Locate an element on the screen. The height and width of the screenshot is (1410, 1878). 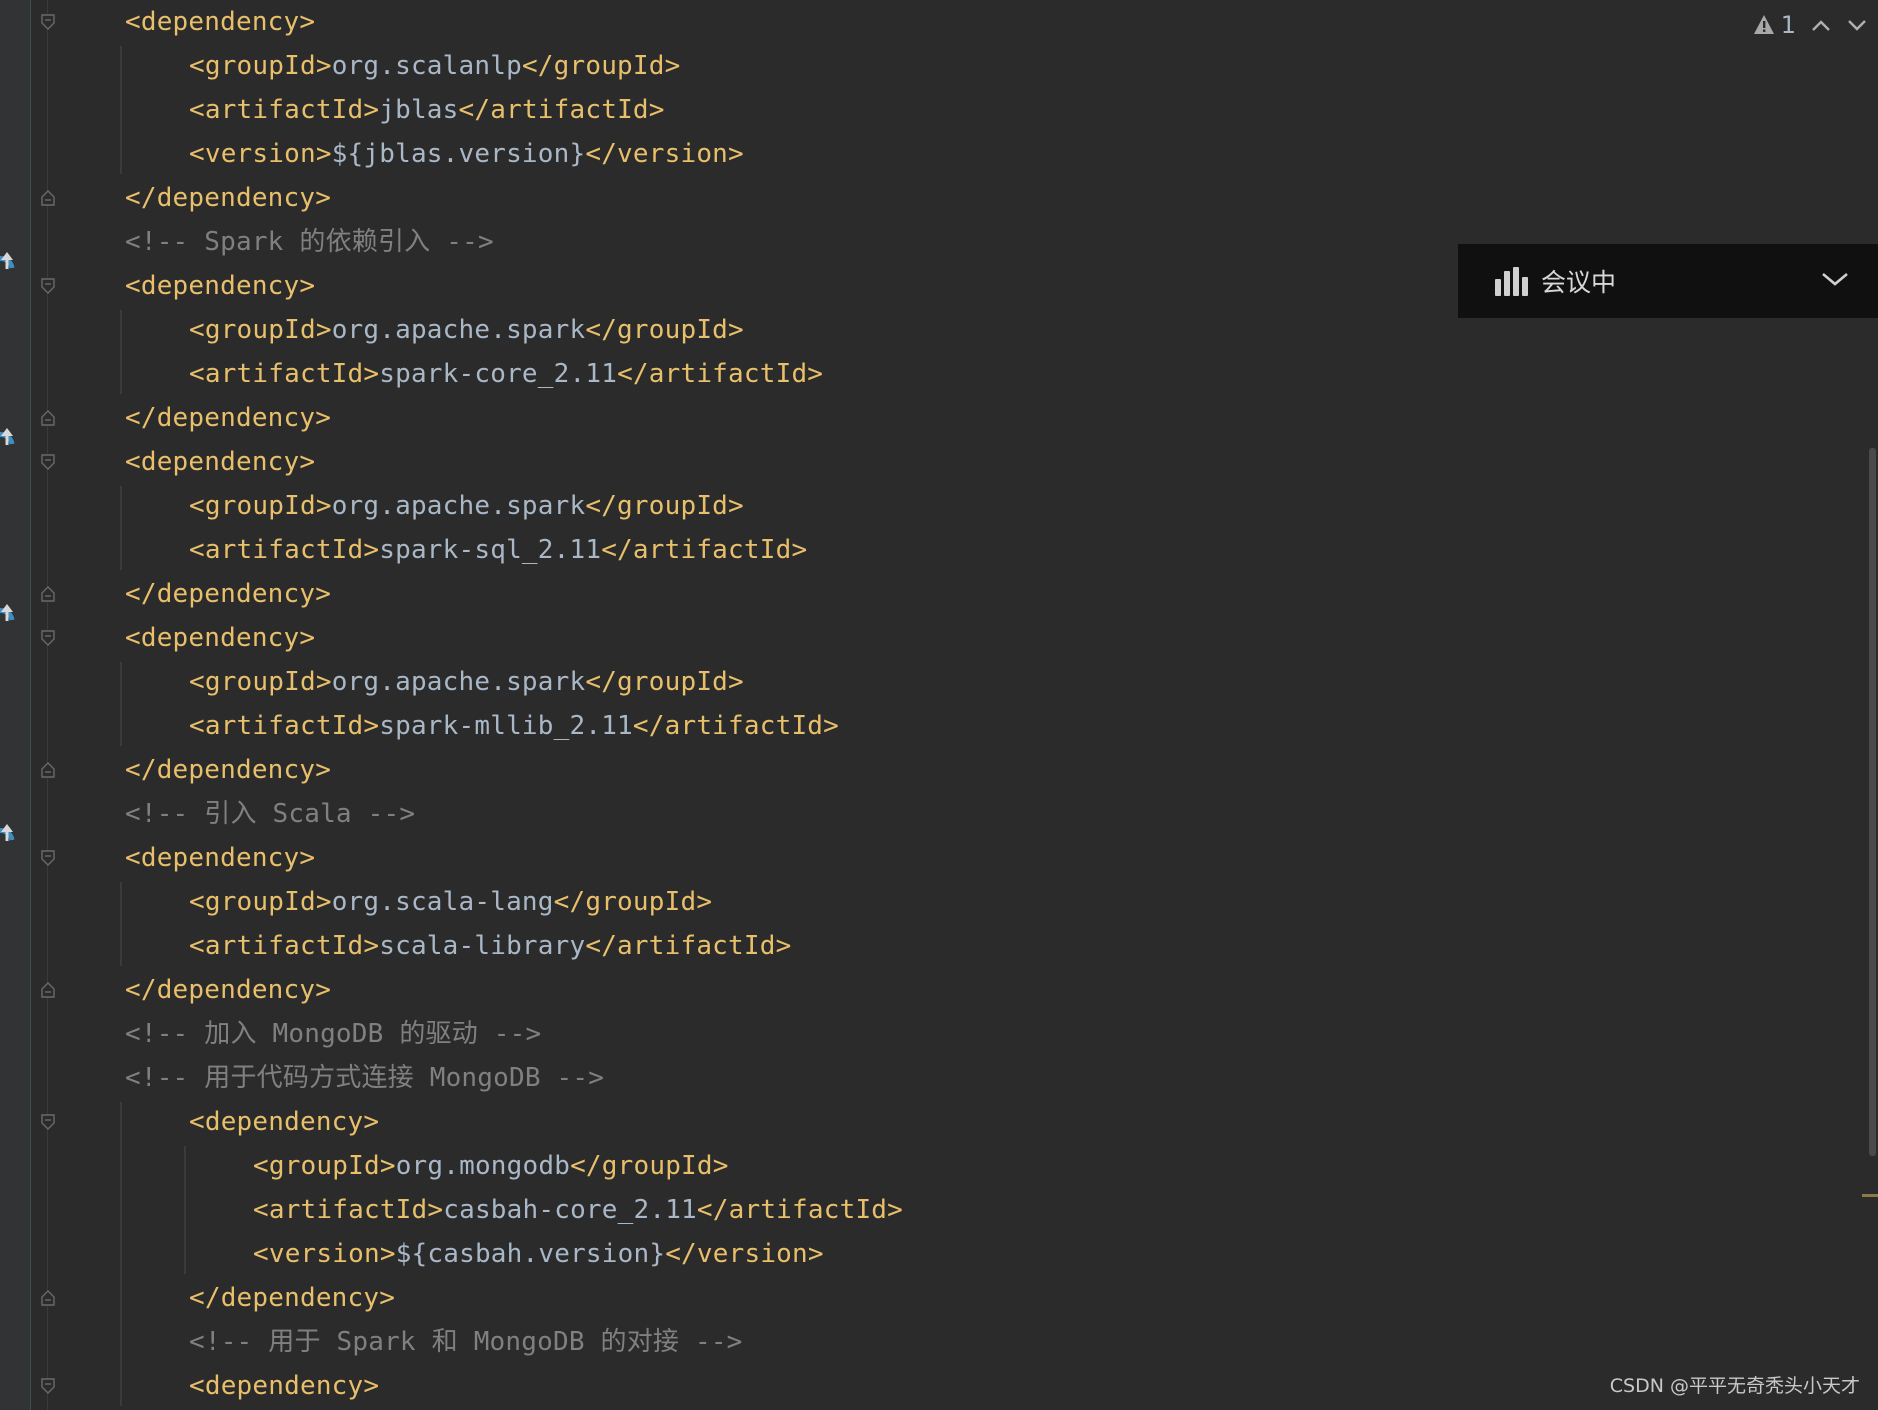
xml-comment: <!-- 用于 Spark 和 MongoDB 的对接 --> is located at coordinates (466, 1342).